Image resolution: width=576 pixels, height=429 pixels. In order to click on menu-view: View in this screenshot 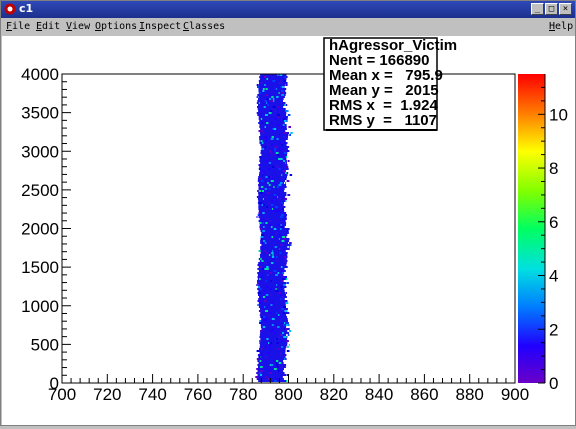, I will do `click(78, 26)`.